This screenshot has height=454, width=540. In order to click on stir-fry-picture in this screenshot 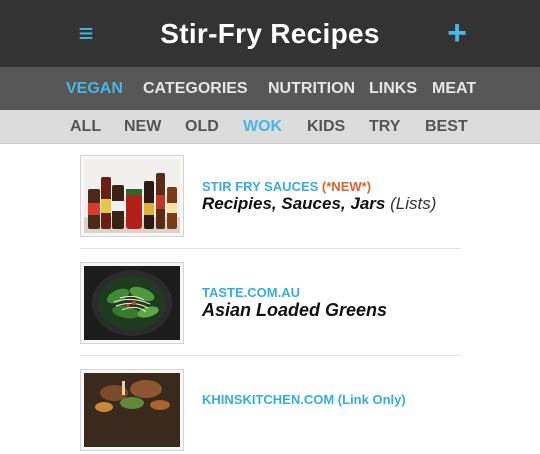, I will do `click(132, 410)`.